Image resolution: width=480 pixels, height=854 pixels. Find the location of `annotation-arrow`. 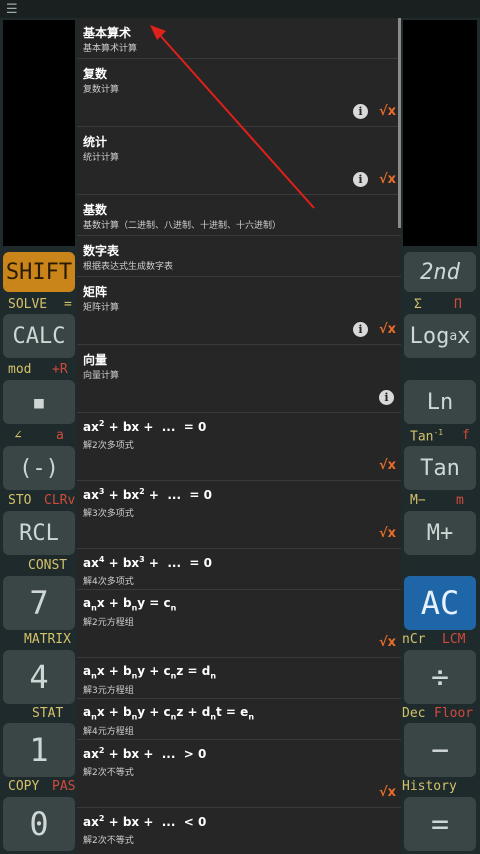

annotation-arrow is located at coordinates (232, 117).